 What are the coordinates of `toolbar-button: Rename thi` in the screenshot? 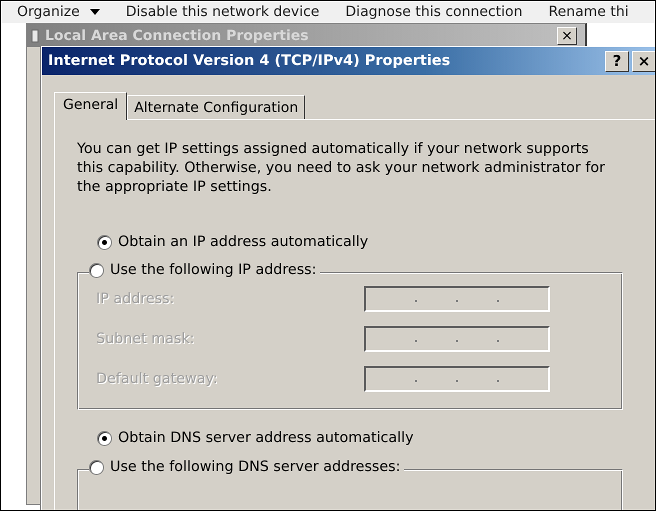 It's located at (588, 12).